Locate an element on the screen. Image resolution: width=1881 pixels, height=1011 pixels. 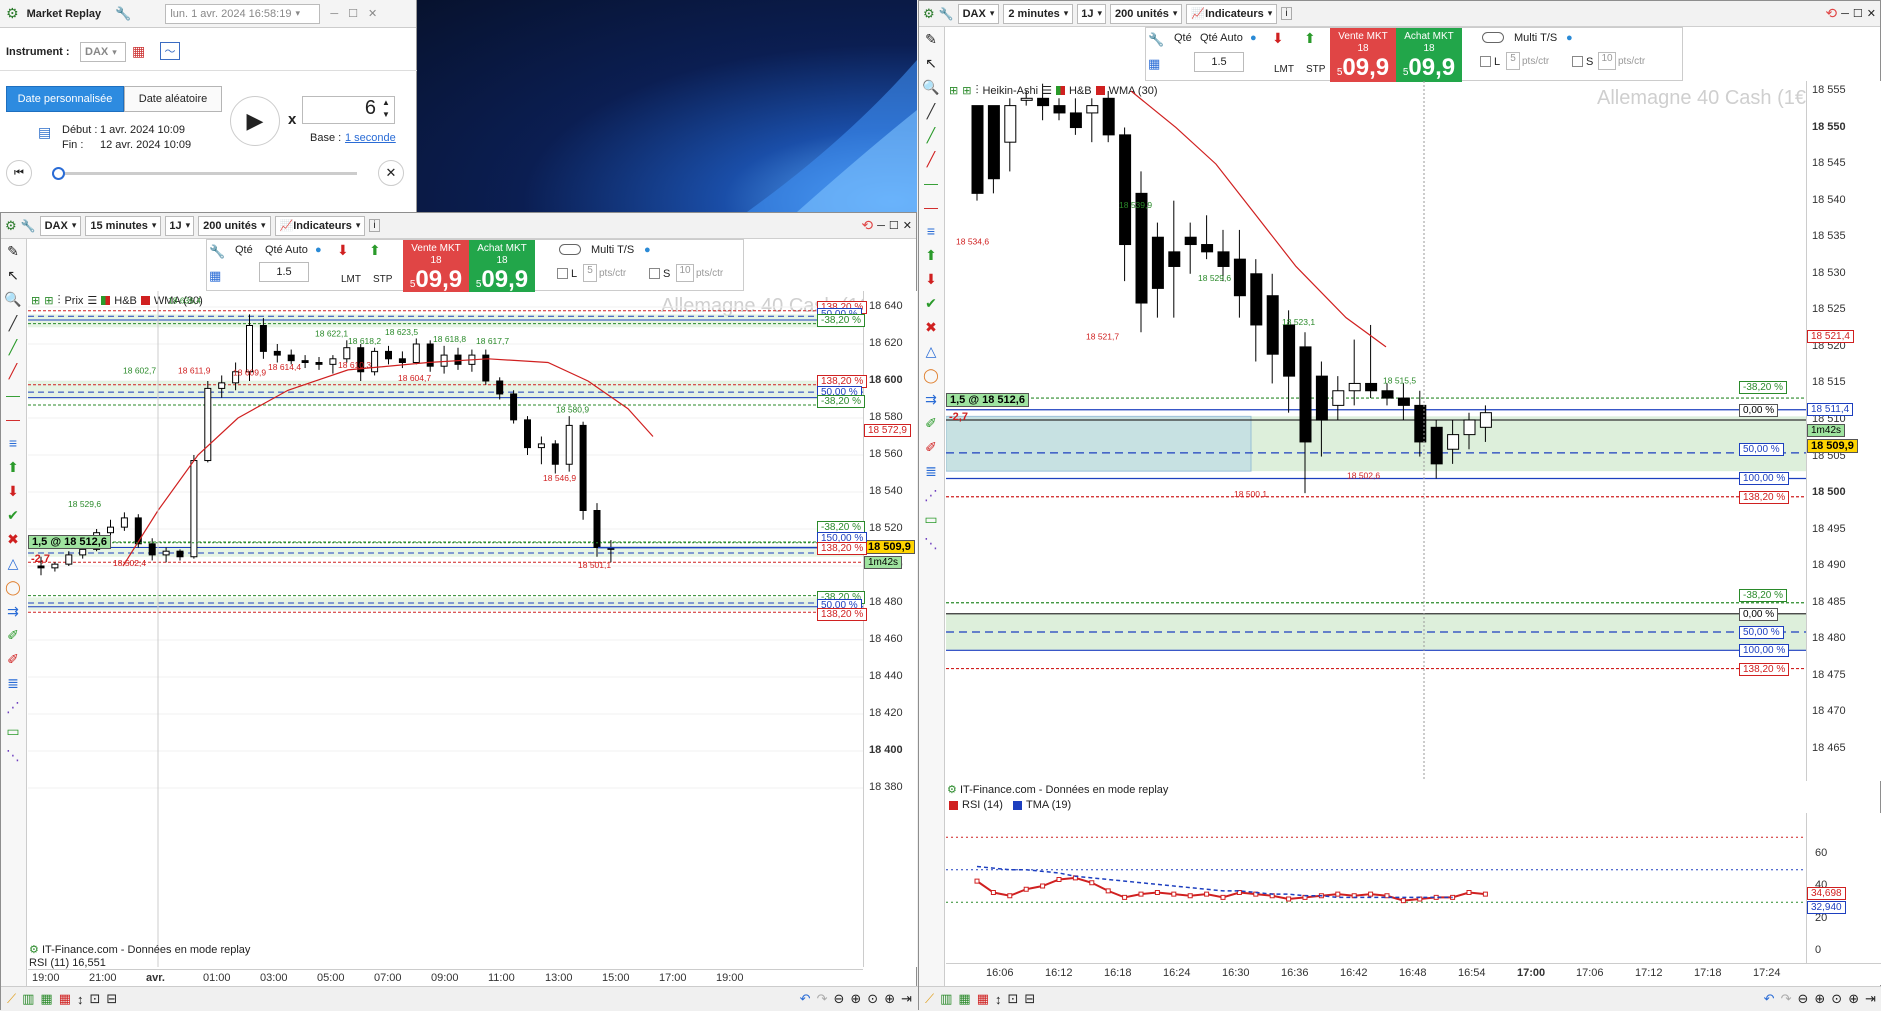
pointer-icon: ↖ is located at coordinates (13, 275).